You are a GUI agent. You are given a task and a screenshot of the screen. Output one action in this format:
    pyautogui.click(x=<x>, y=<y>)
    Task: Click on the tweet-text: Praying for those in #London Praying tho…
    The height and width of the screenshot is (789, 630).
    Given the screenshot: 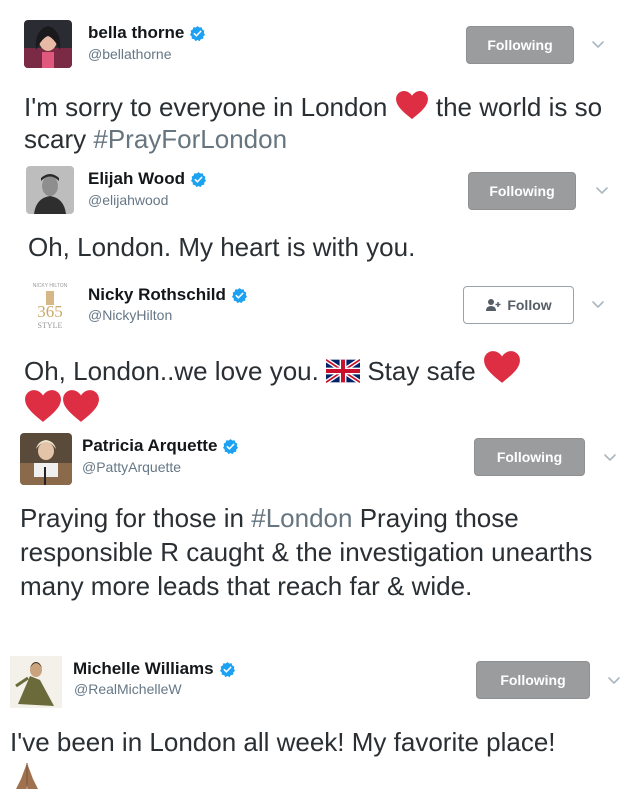 What is the action you would take?
    pyautogui.click(x=306, y=552)
    